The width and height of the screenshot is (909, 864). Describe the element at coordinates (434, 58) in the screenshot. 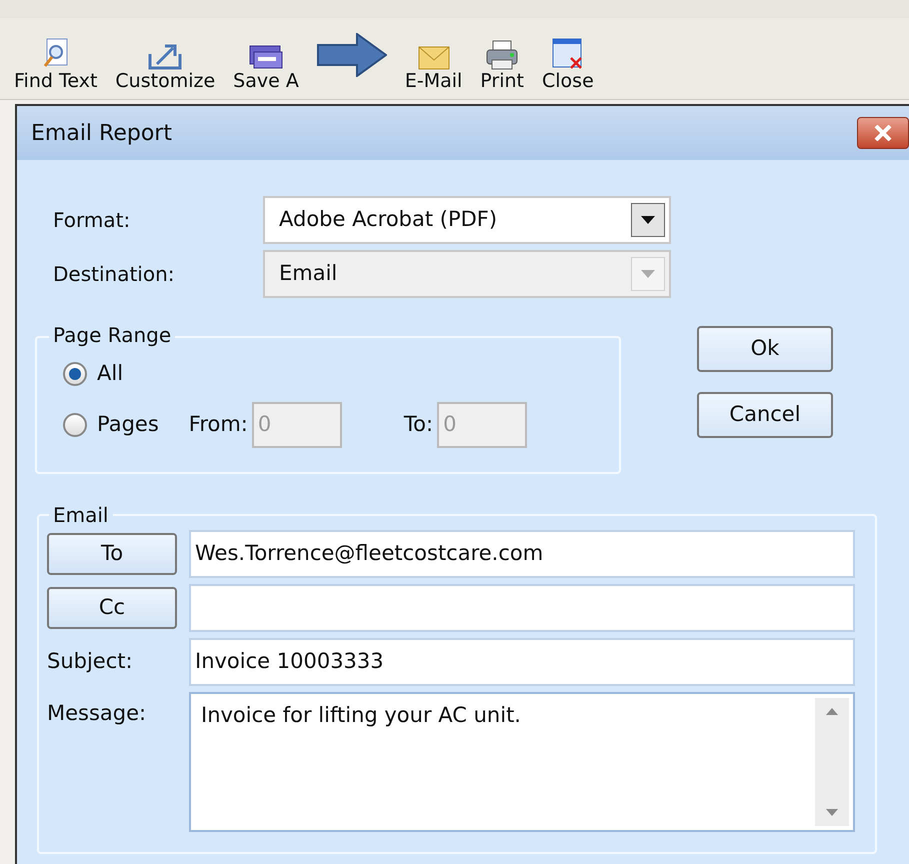

I see `envelope-icon` at that location.